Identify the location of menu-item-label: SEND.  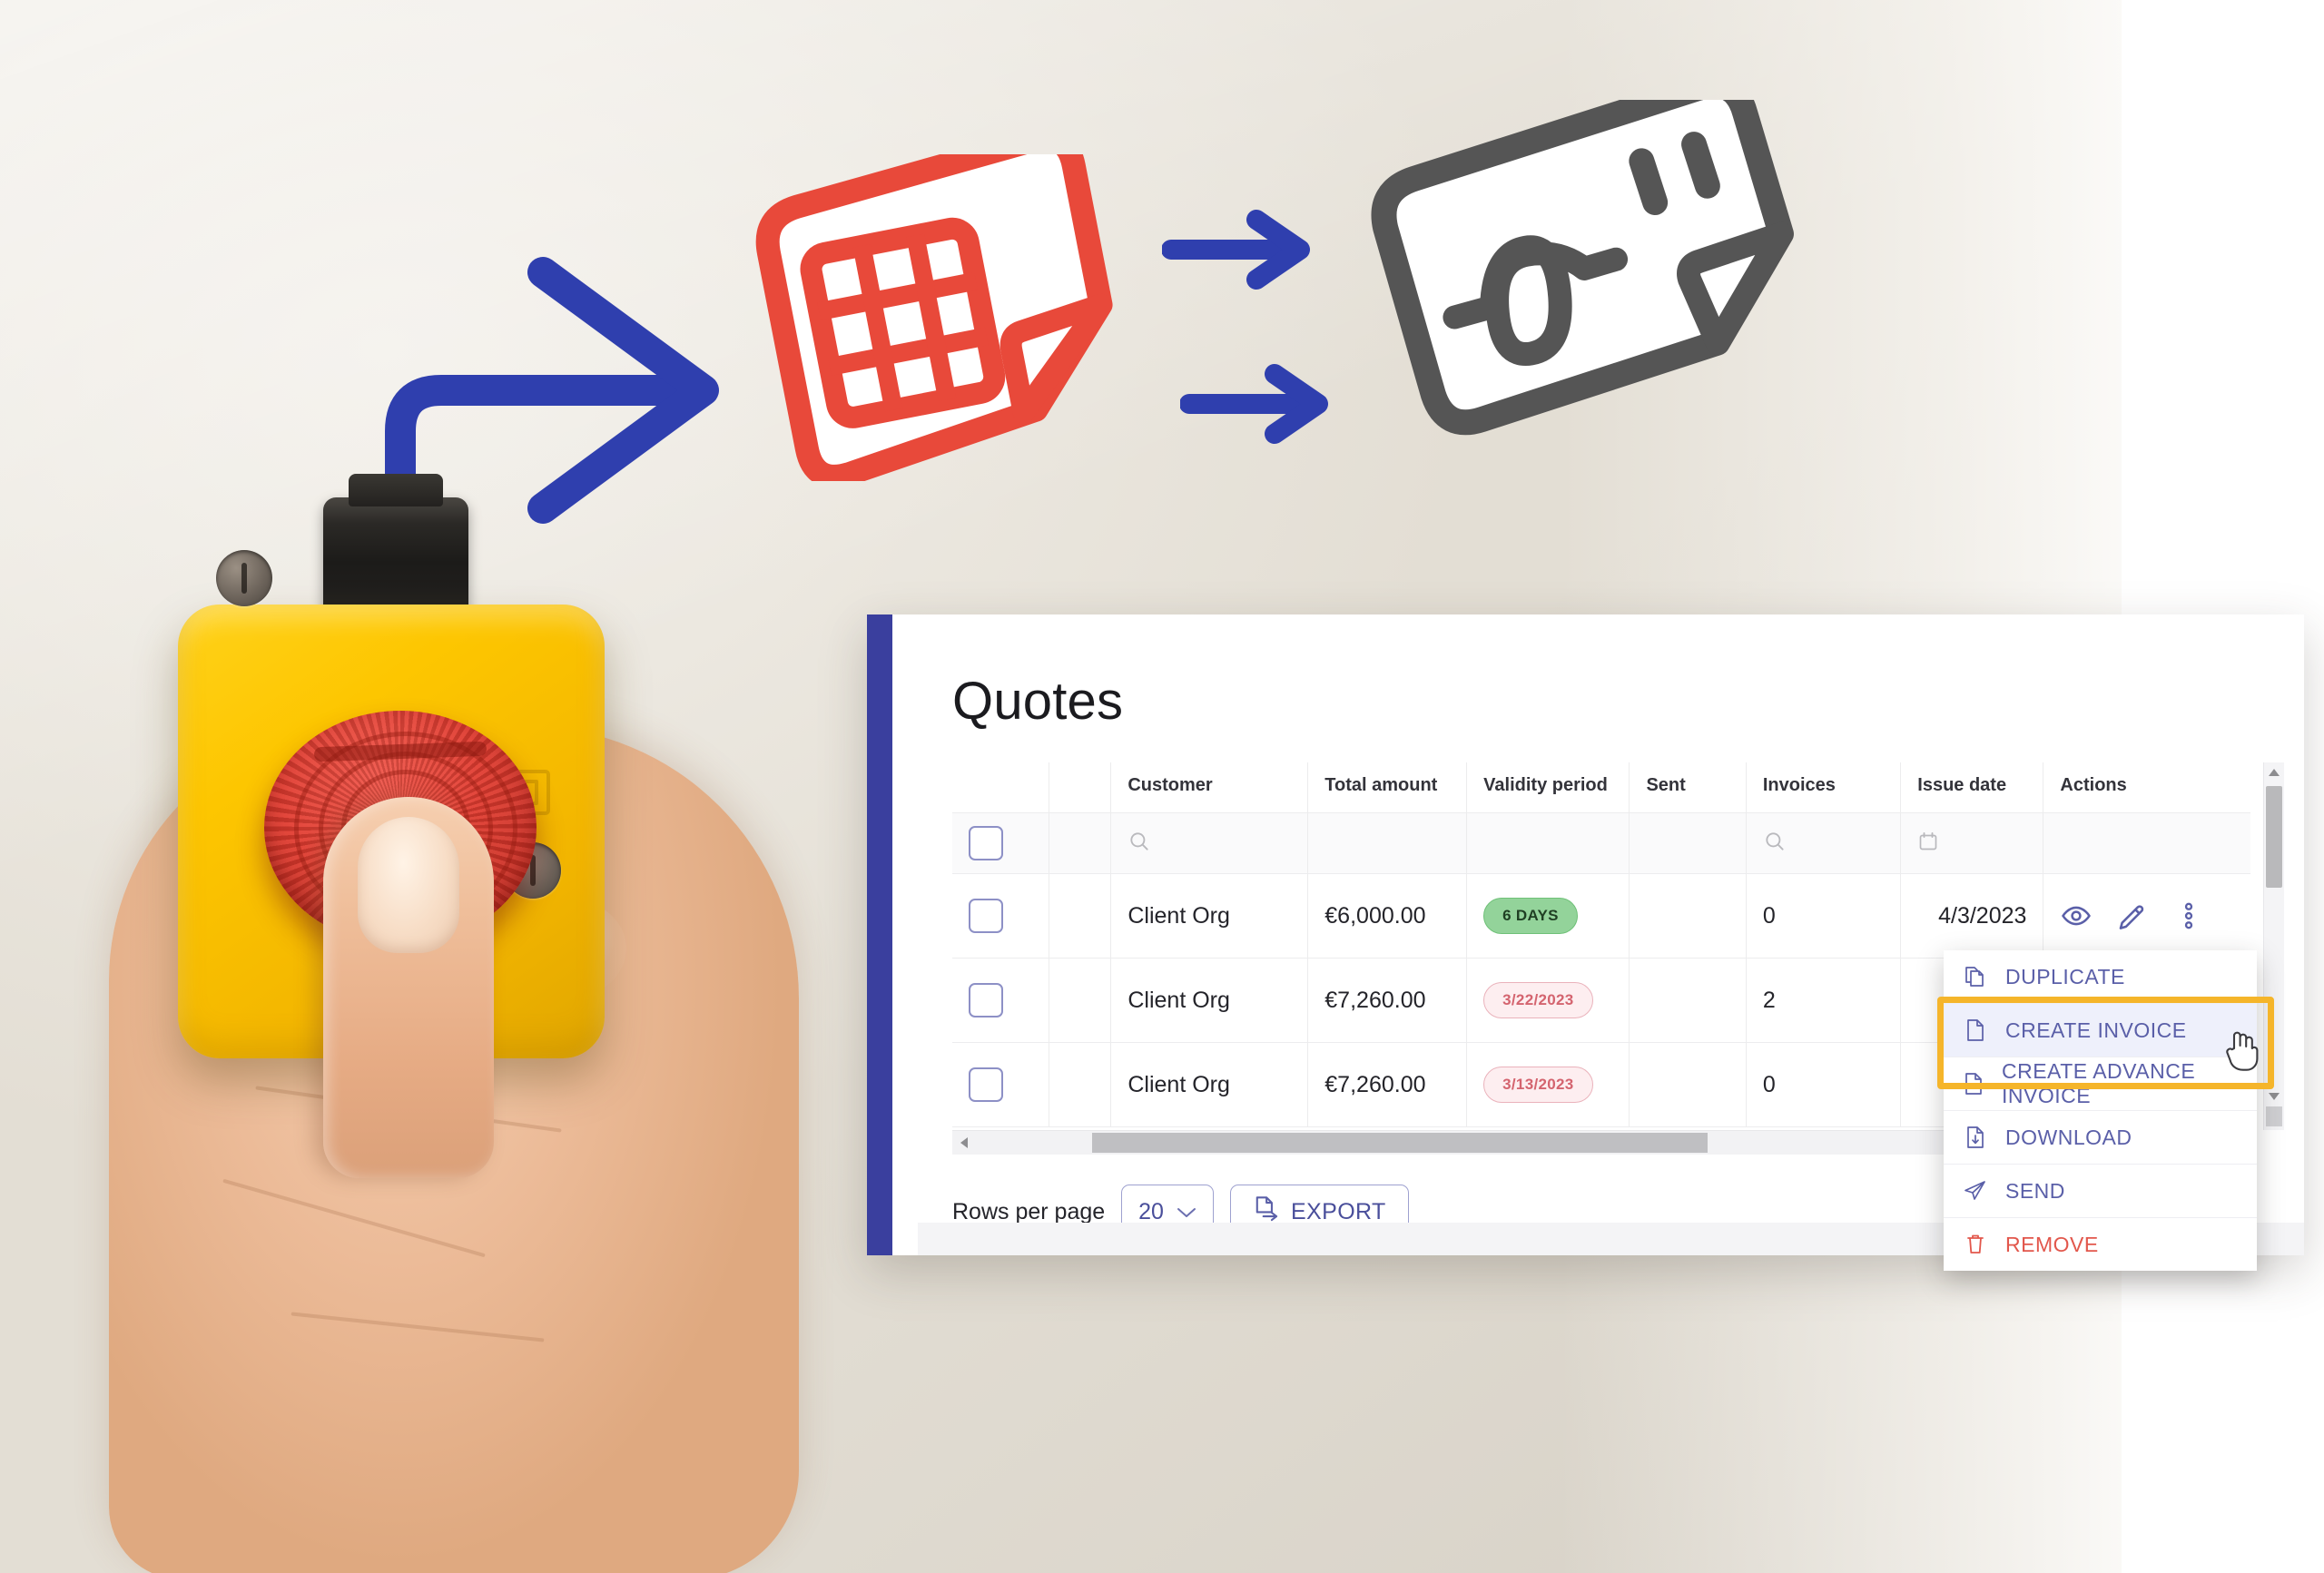
(2035, 1190).